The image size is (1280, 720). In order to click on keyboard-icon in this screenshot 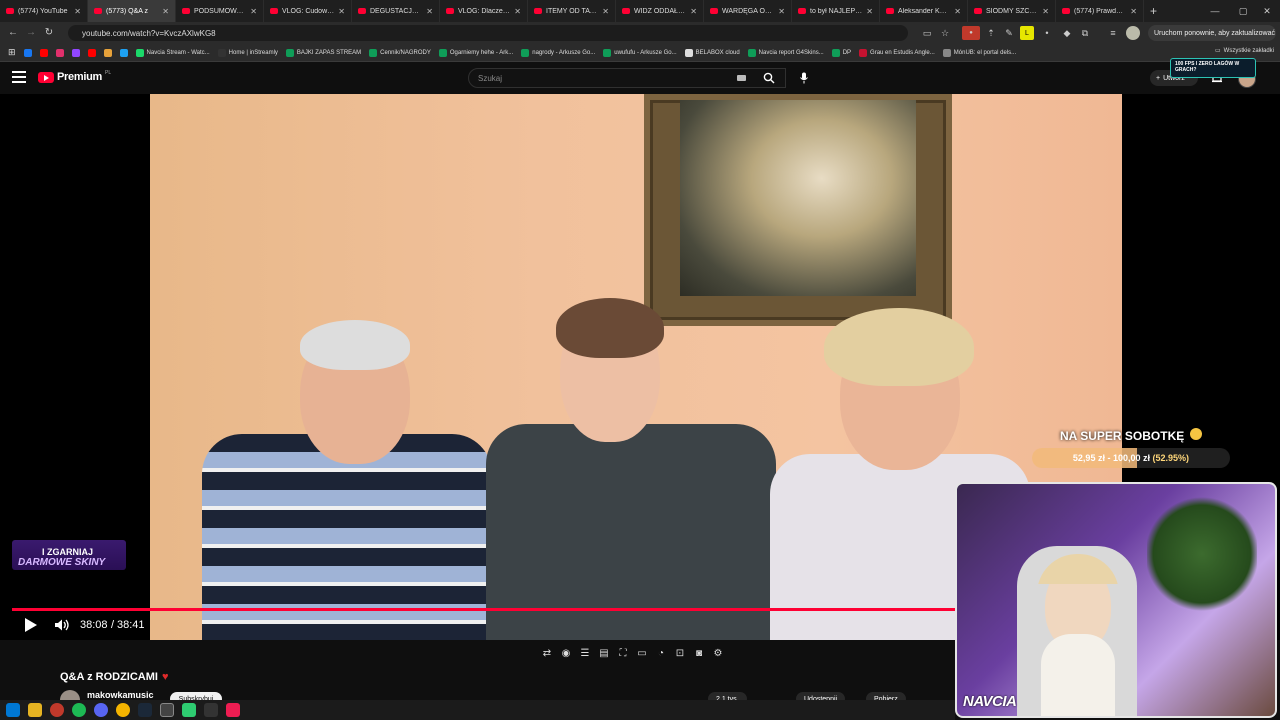, I will do `click(741, 78)`.